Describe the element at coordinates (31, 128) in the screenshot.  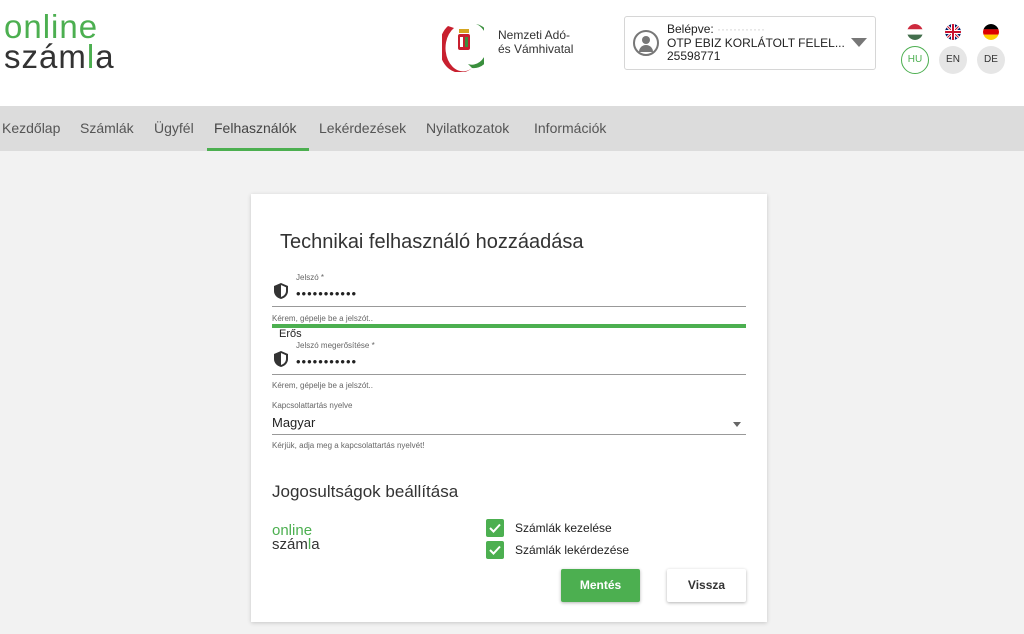
I see `nav-item-kezdolap: Kezdőlap` at that location.